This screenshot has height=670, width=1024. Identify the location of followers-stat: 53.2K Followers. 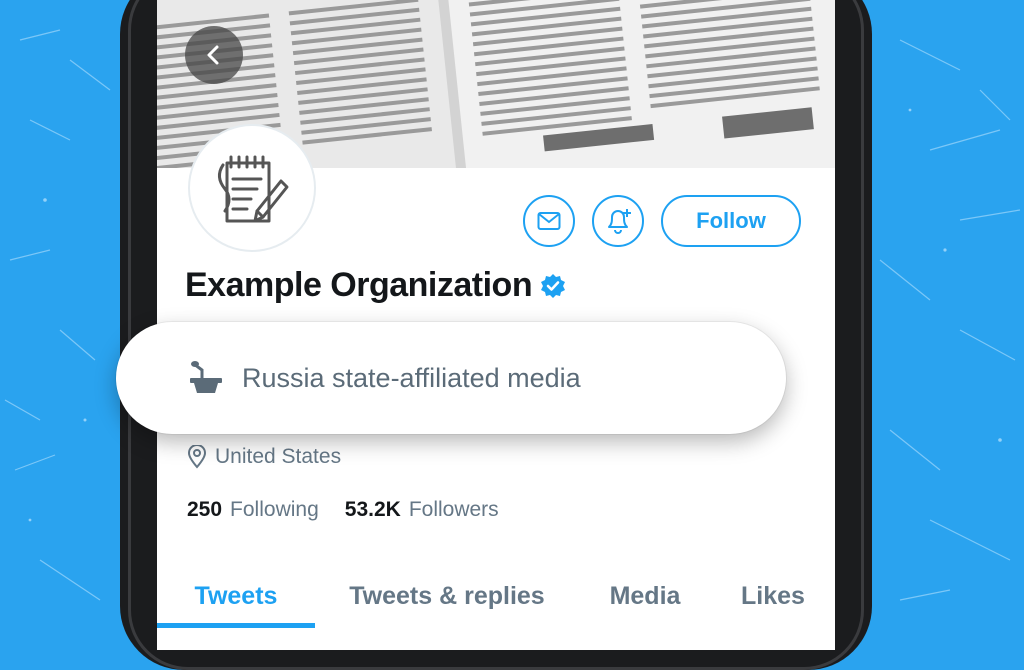
(422, 510).